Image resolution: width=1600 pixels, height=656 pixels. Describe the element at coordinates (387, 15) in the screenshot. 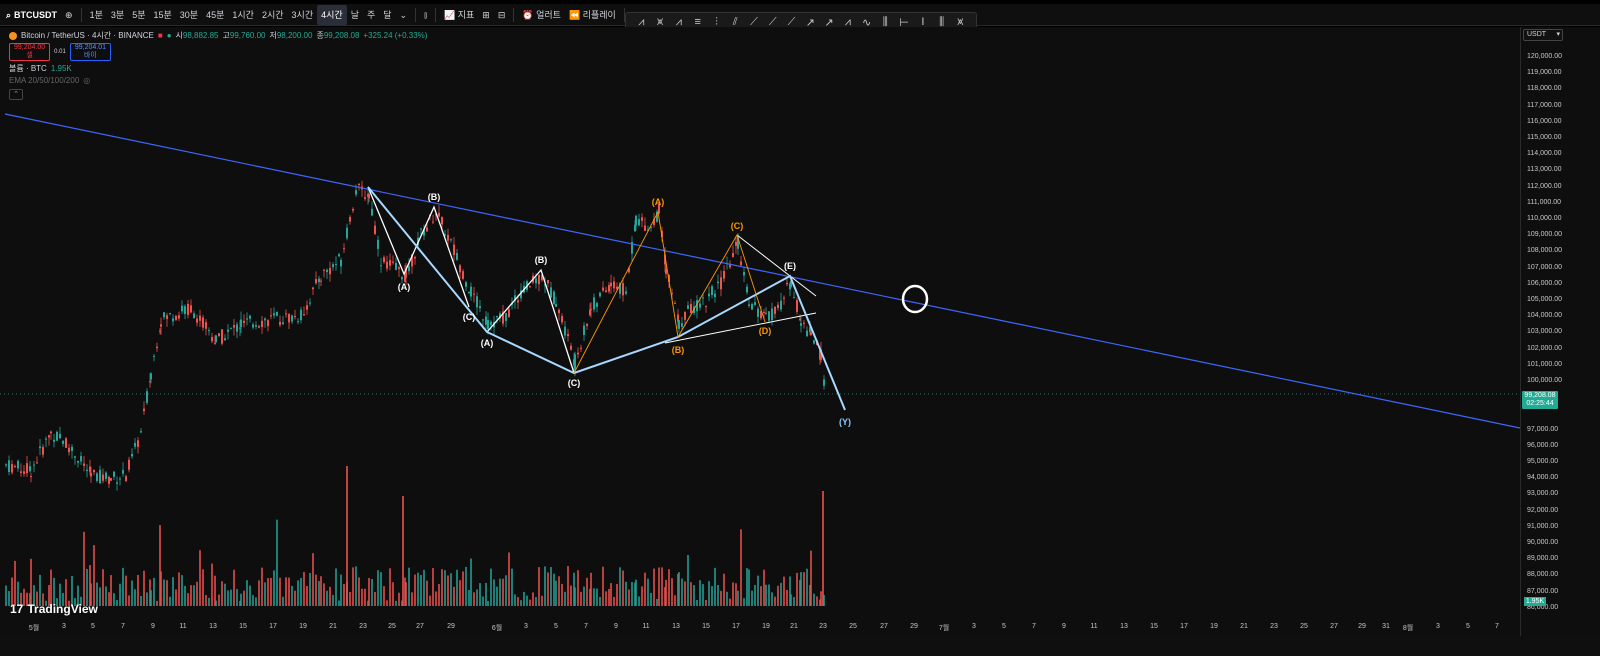

I see `interval-12: 달` at that location.